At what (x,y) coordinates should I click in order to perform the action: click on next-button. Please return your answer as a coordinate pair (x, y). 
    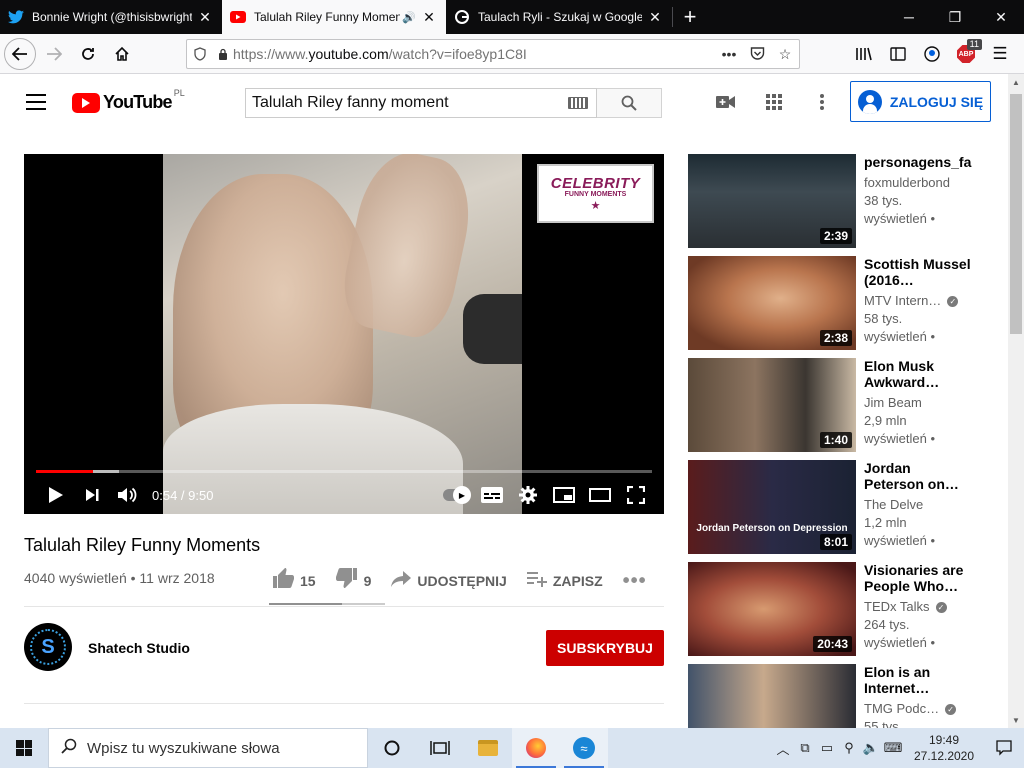
    Looking at the image, I should click on (92, 495).